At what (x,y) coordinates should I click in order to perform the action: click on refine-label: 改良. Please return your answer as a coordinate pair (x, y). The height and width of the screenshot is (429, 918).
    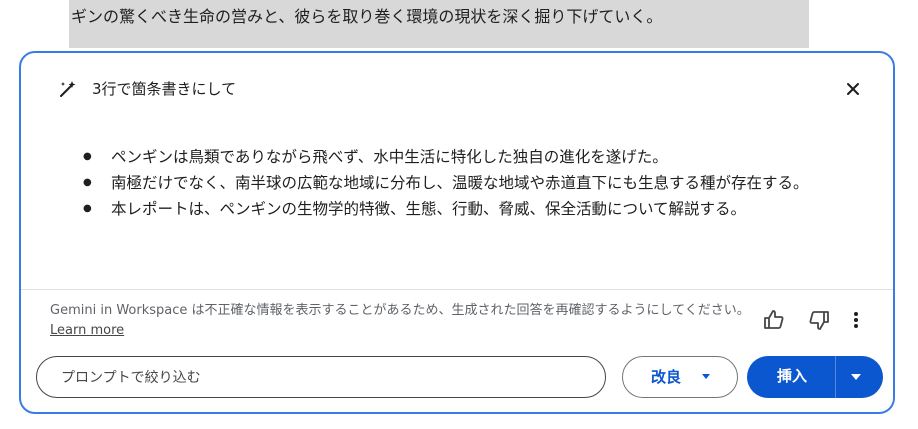
    Looking at the image, I should click on (666, 377).